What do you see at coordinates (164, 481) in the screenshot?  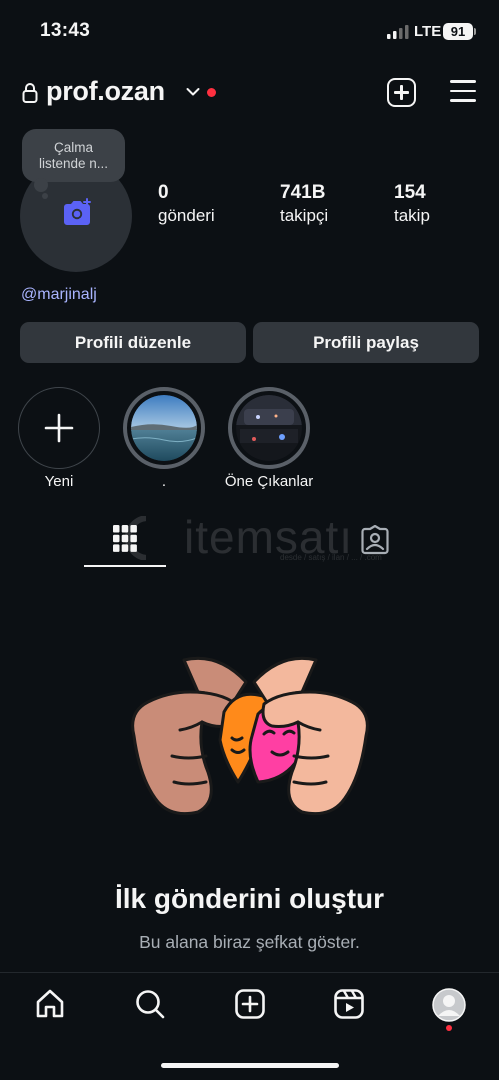 I see `highlight-label-2: .` at bounding box center [164, 481].